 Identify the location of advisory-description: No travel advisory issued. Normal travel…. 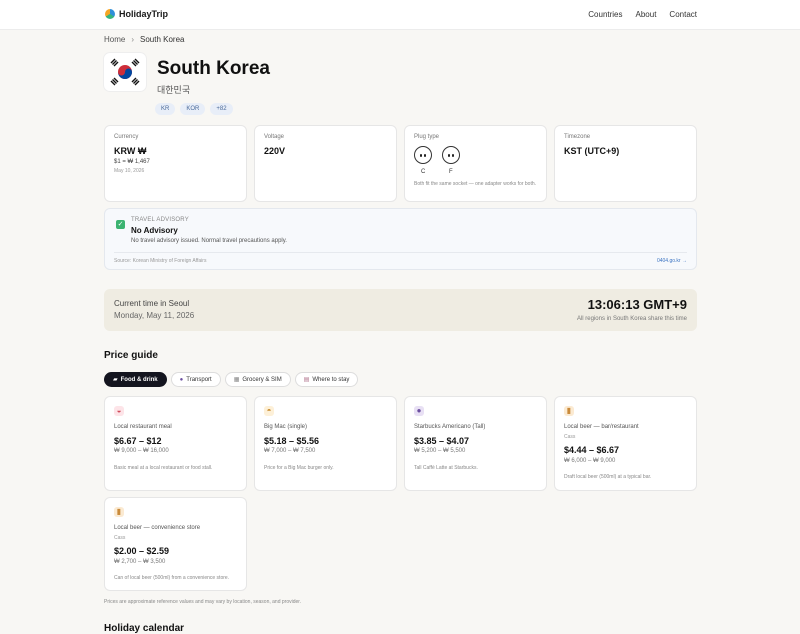
(209, 241).